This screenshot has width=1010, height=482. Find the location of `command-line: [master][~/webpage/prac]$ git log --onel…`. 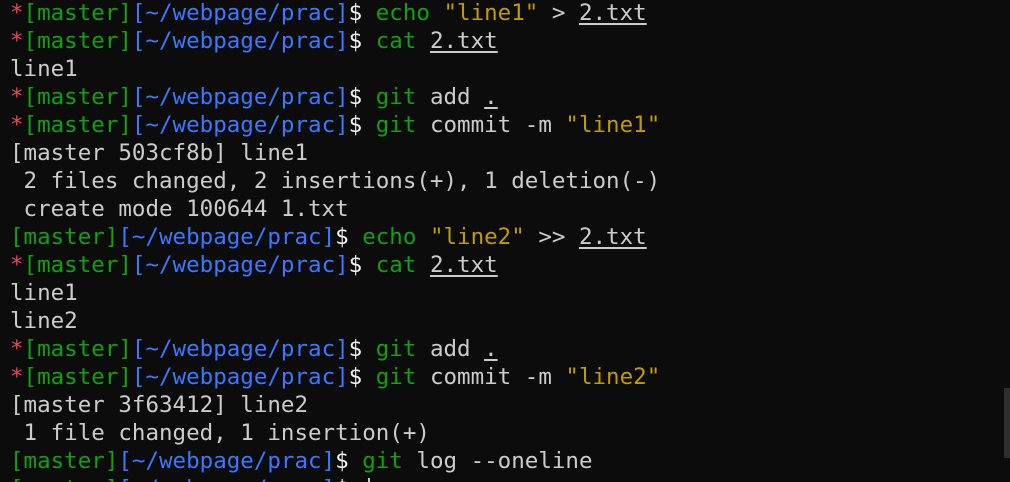

command-line: [master][~/webpage/prac]$ git log --onel… is located at coordinates (505, 461).